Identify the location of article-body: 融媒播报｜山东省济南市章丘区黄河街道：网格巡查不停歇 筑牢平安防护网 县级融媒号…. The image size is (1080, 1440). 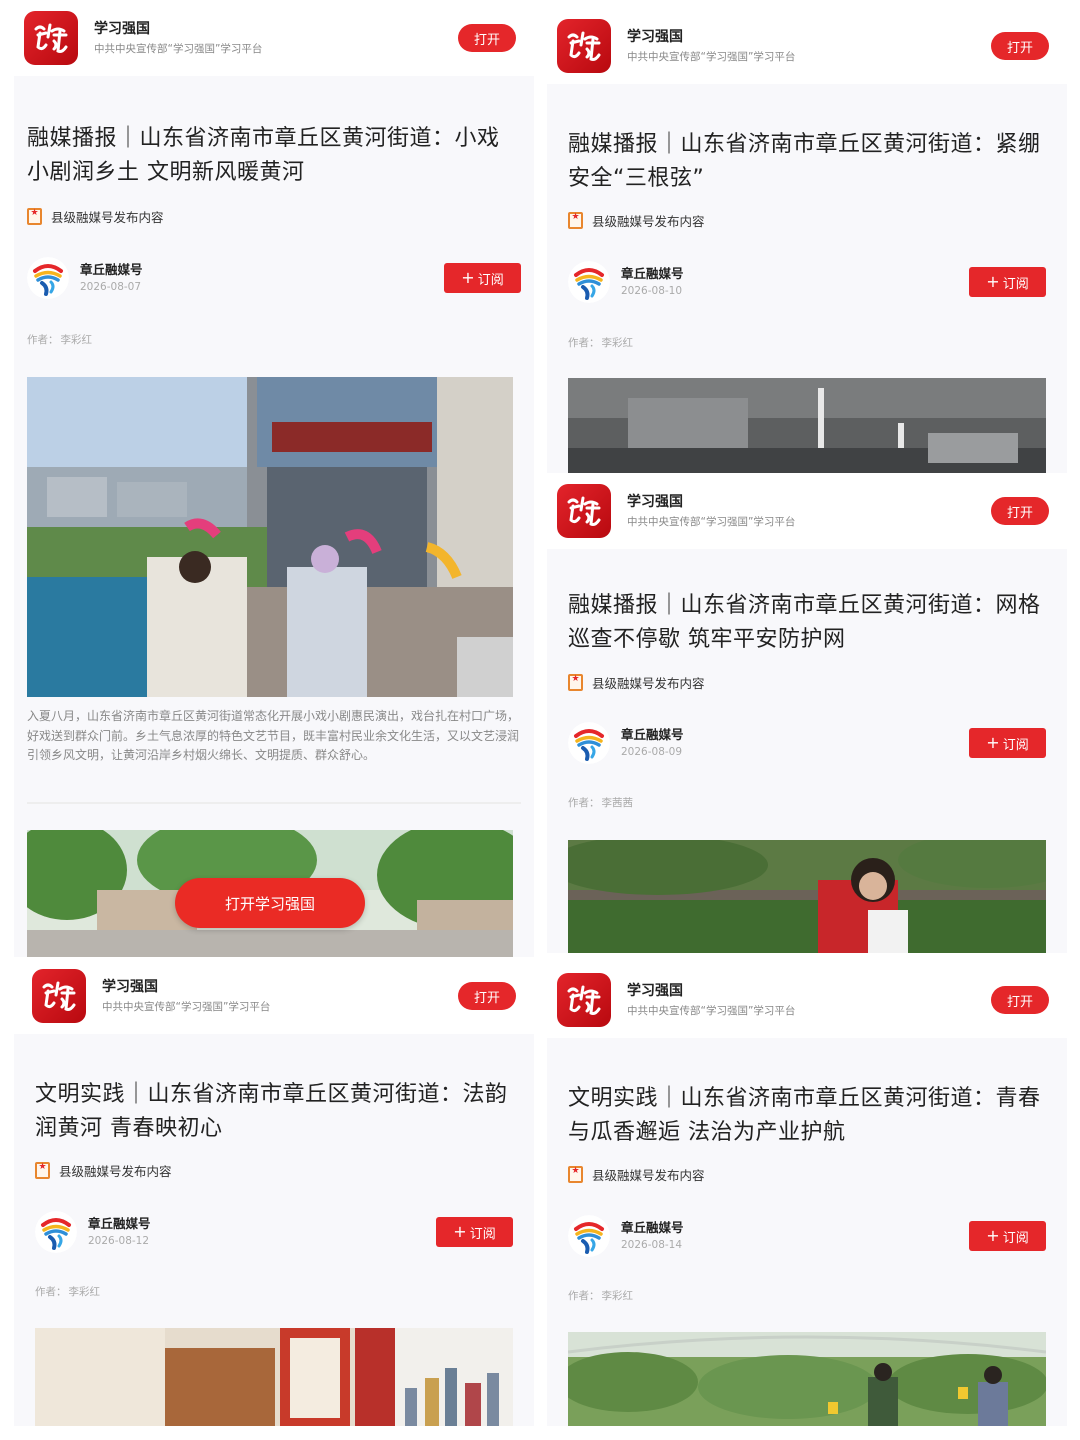
(807, 751).